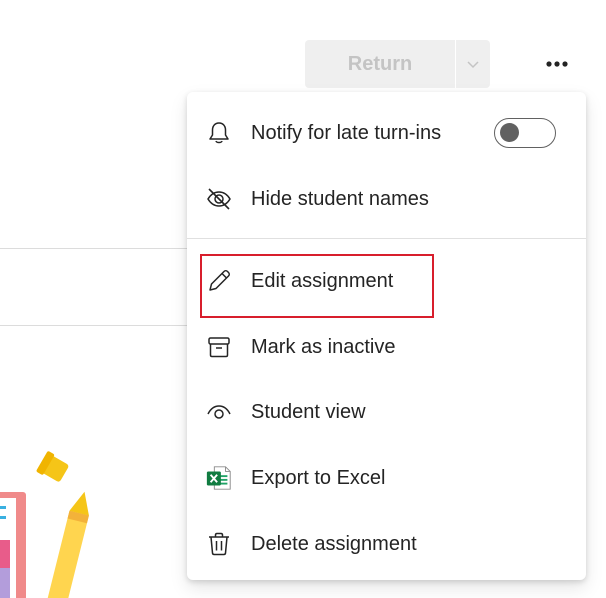 Image resolution: width=606 pixels, height=598 pixels. I want to click on menu-item-notify-late: Notify for late turn-ins, so click(386, 133).